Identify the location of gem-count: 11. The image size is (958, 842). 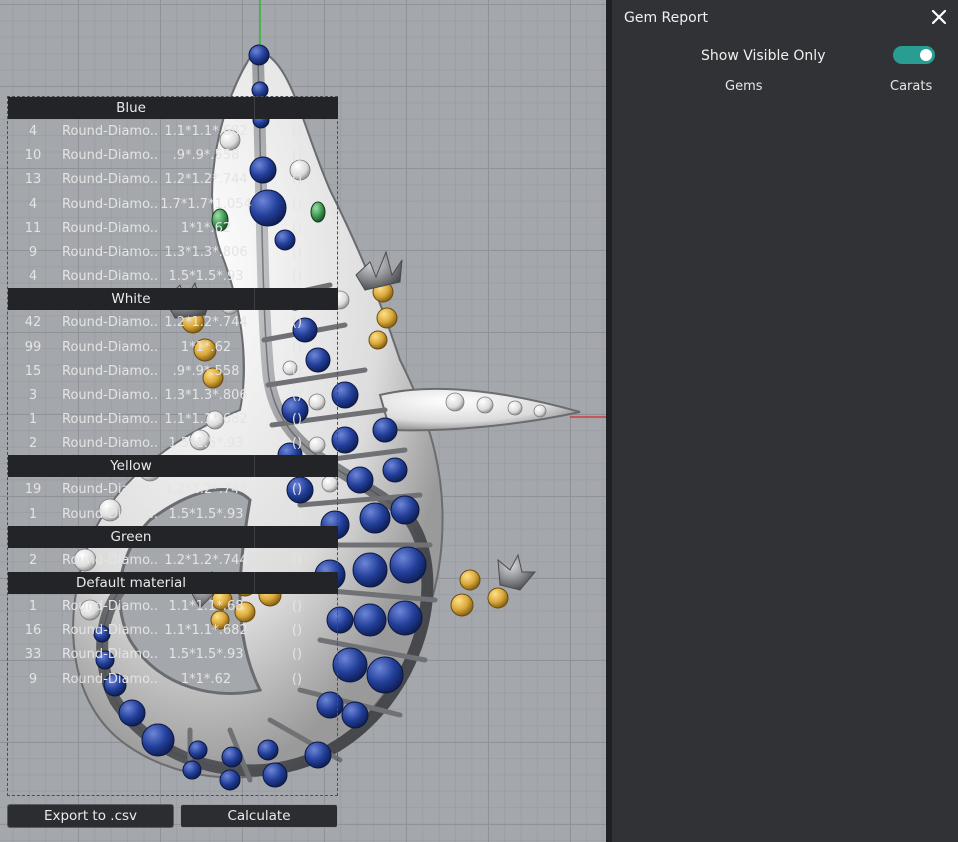
(33, 228).